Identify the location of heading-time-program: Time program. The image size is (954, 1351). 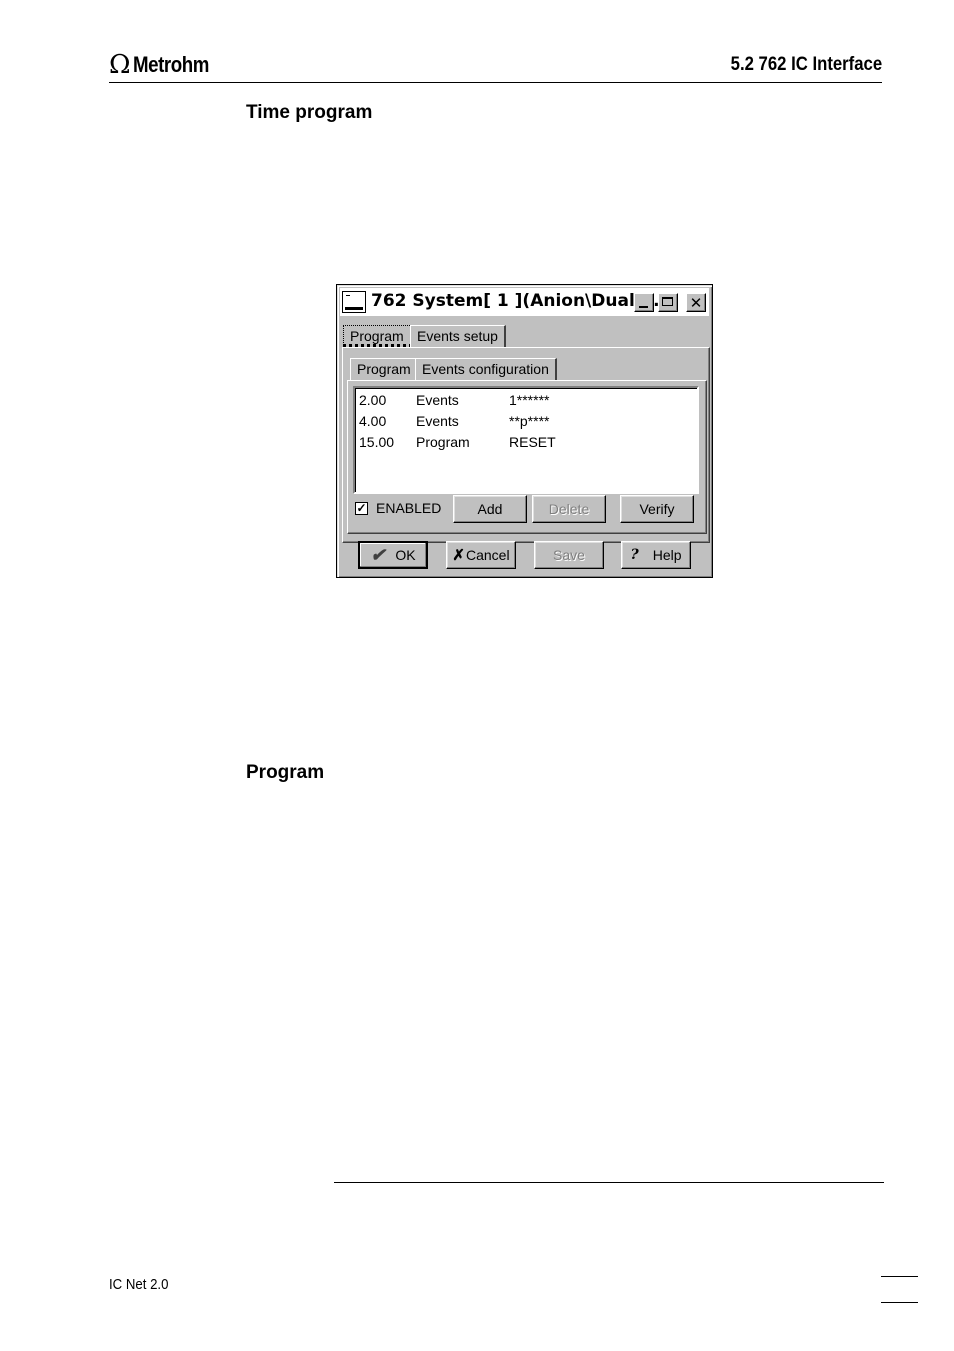
(309, 112).